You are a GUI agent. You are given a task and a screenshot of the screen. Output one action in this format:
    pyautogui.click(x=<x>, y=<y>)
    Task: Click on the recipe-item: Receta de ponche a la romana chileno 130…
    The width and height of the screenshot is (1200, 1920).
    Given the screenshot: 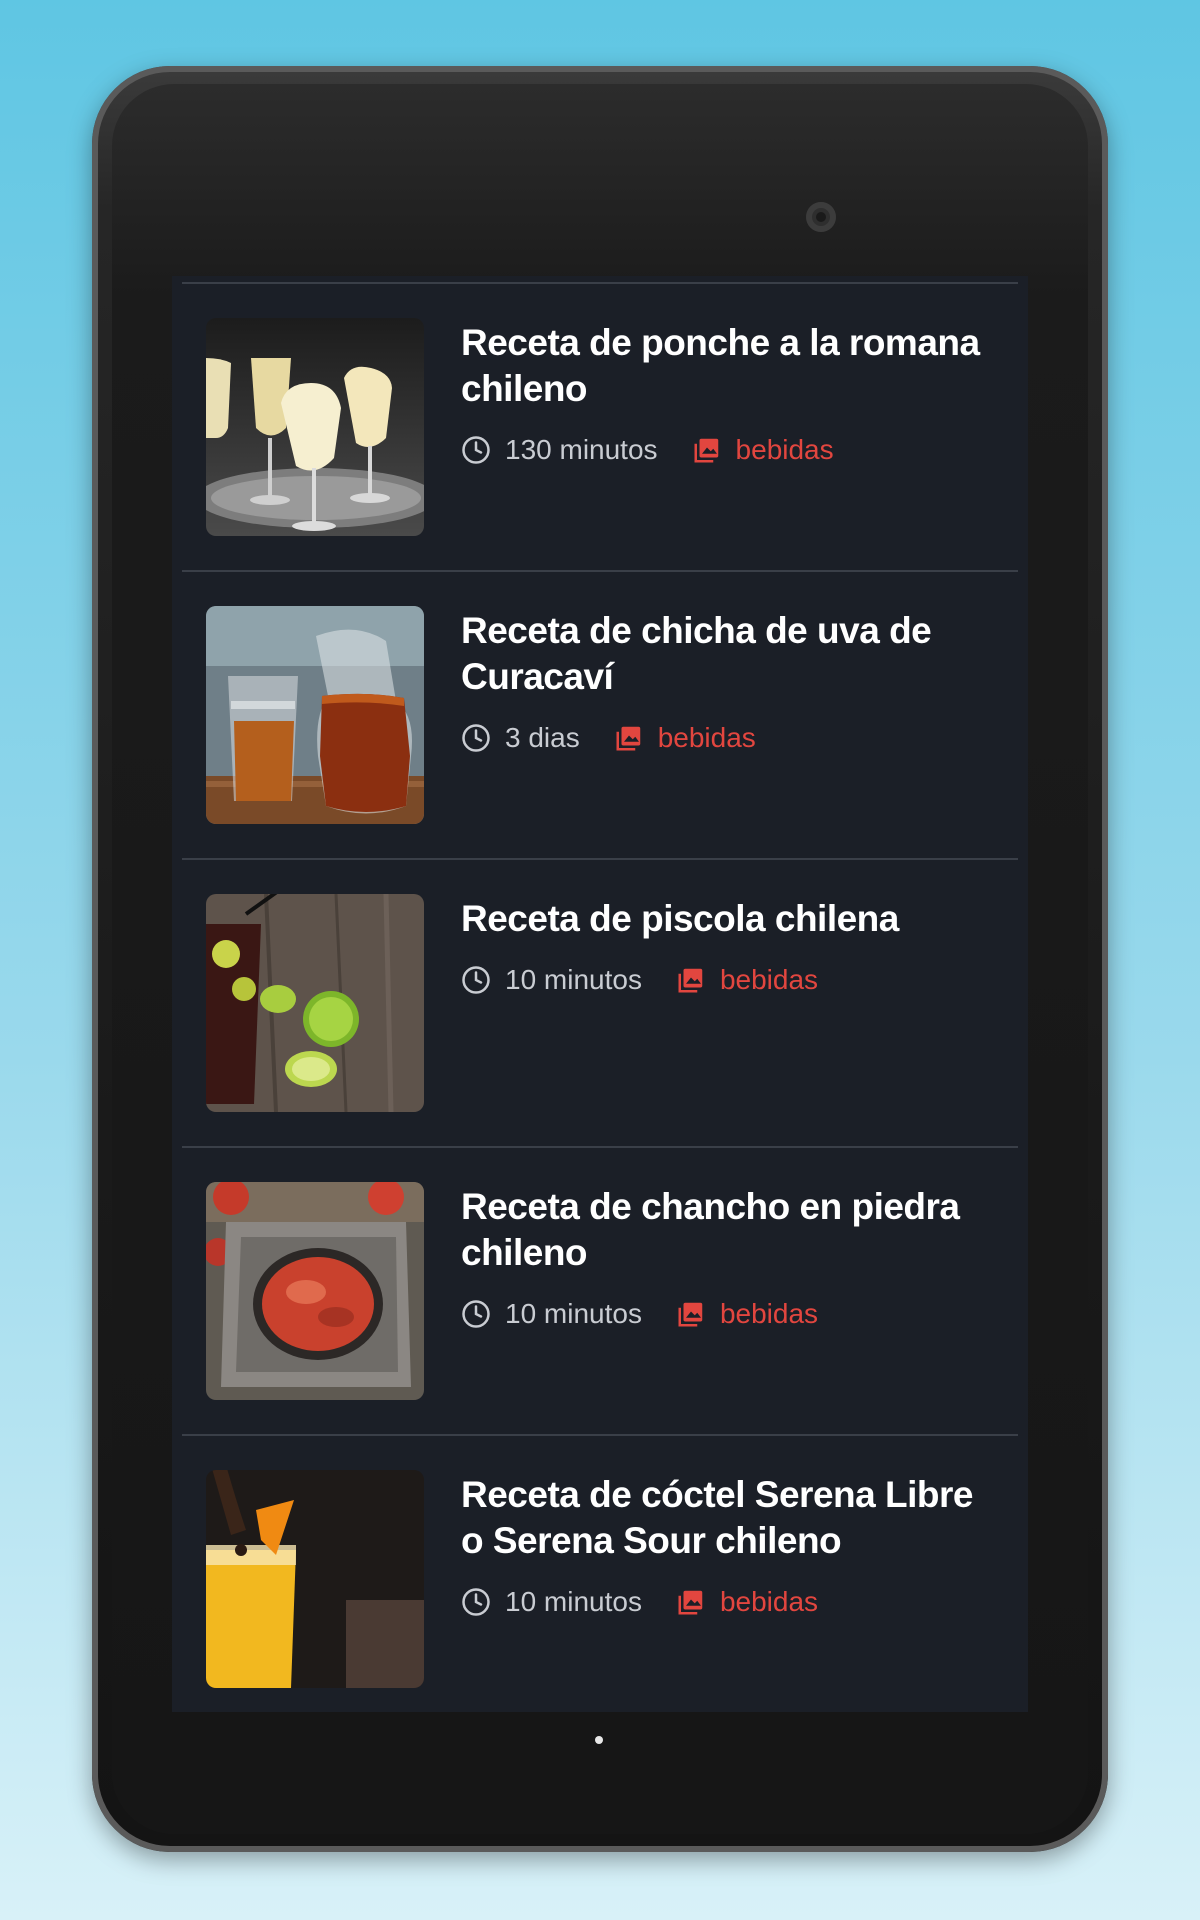 What is the action you would take?
    pyautogui.click(x=600, y=428)
    